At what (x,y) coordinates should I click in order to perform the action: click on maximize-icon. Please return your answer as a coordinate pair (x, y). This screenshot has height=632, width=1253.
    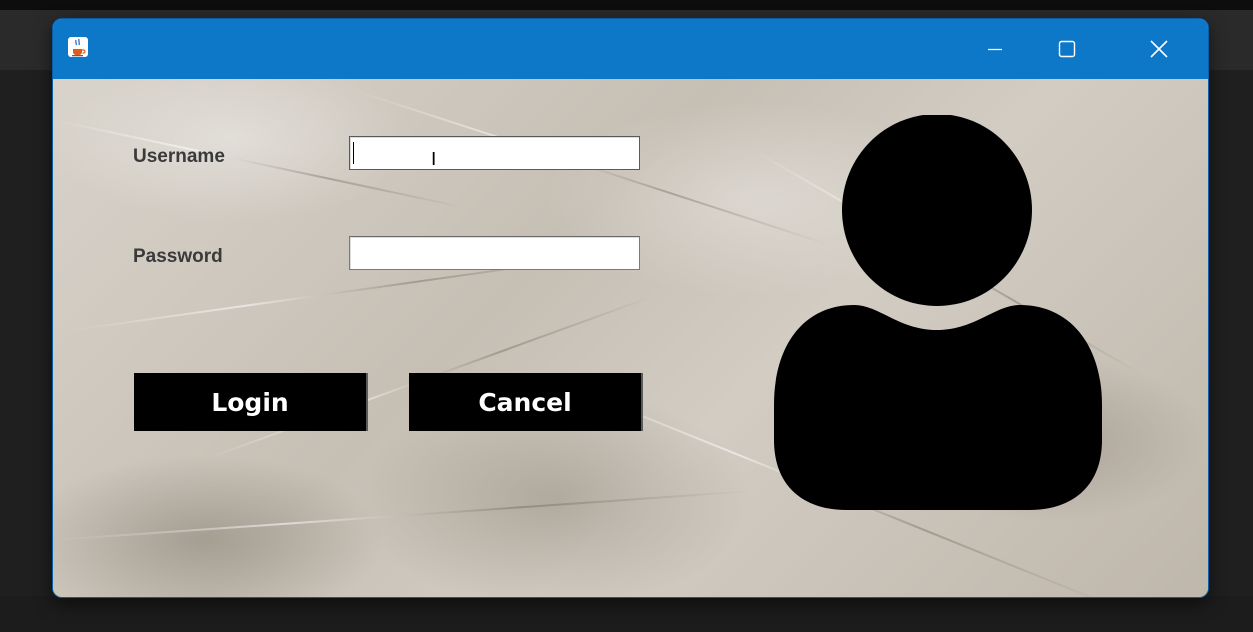
    Looking at the image, I should click on (1067, 49).